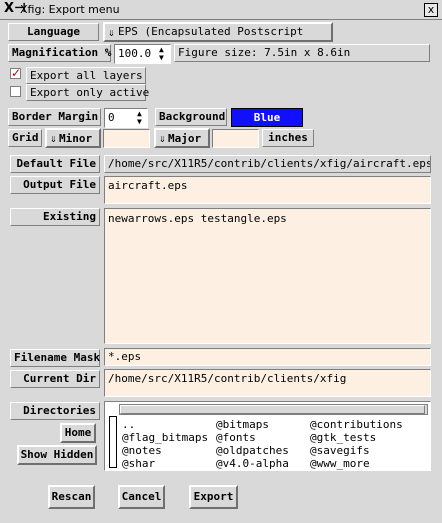 The height and width of the screenshot is (523, 442). I want to click on export-all-layers-checkbox: ✓, so click(16, 73).